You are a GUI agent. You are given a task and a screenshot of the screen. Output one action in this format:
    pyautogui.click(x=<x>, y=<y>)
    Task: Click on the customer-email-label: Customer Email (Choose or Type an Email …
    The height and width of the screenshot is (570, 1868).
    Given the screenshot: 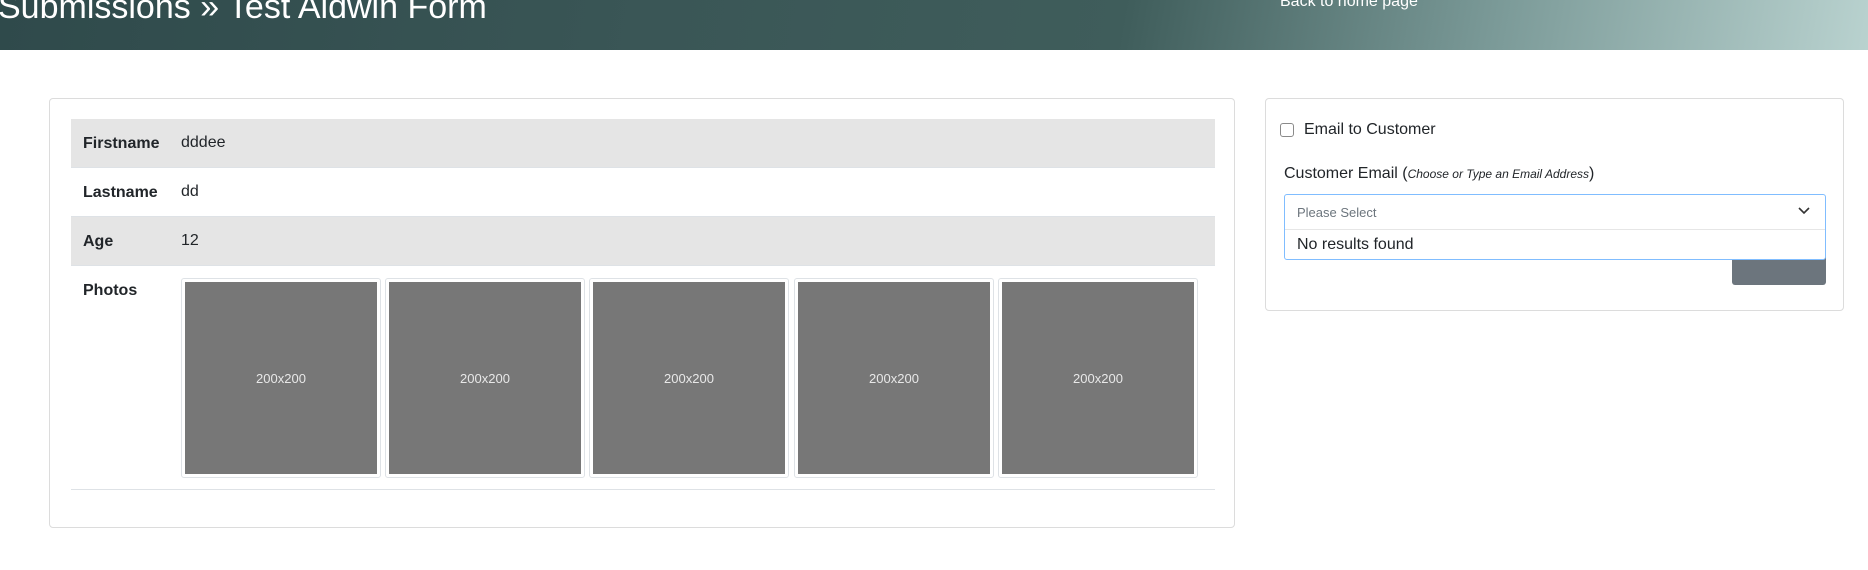 What is the action you would take?
    pyautogui.click(x=1439, y=174)
    